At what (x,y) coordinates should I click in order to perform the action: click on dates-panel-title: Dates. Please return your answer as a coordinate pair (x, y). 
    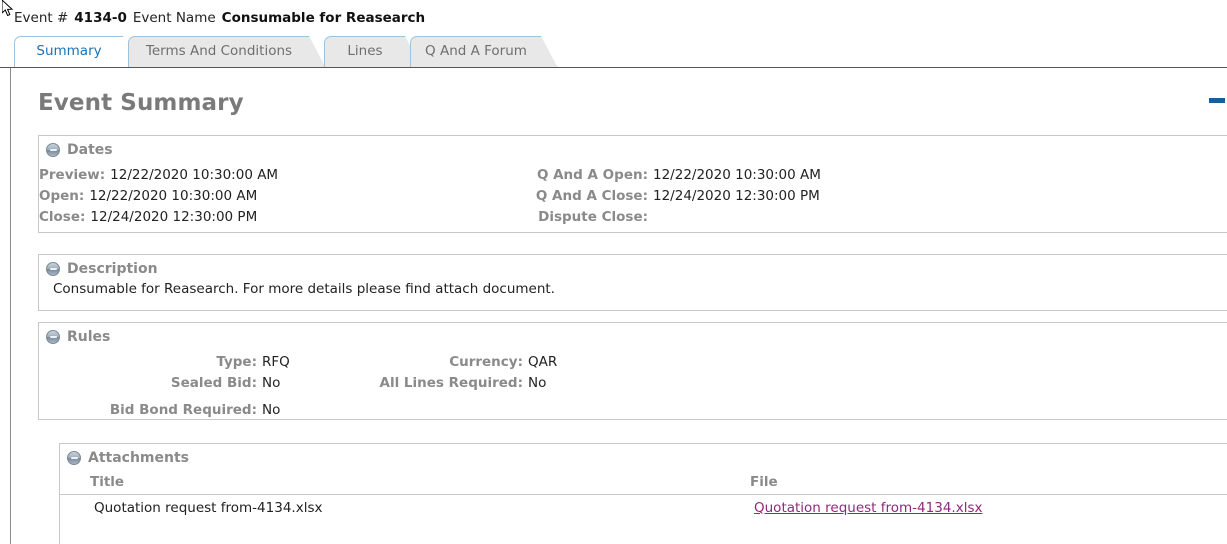
    Looking at the image, I should click on (90, 150).